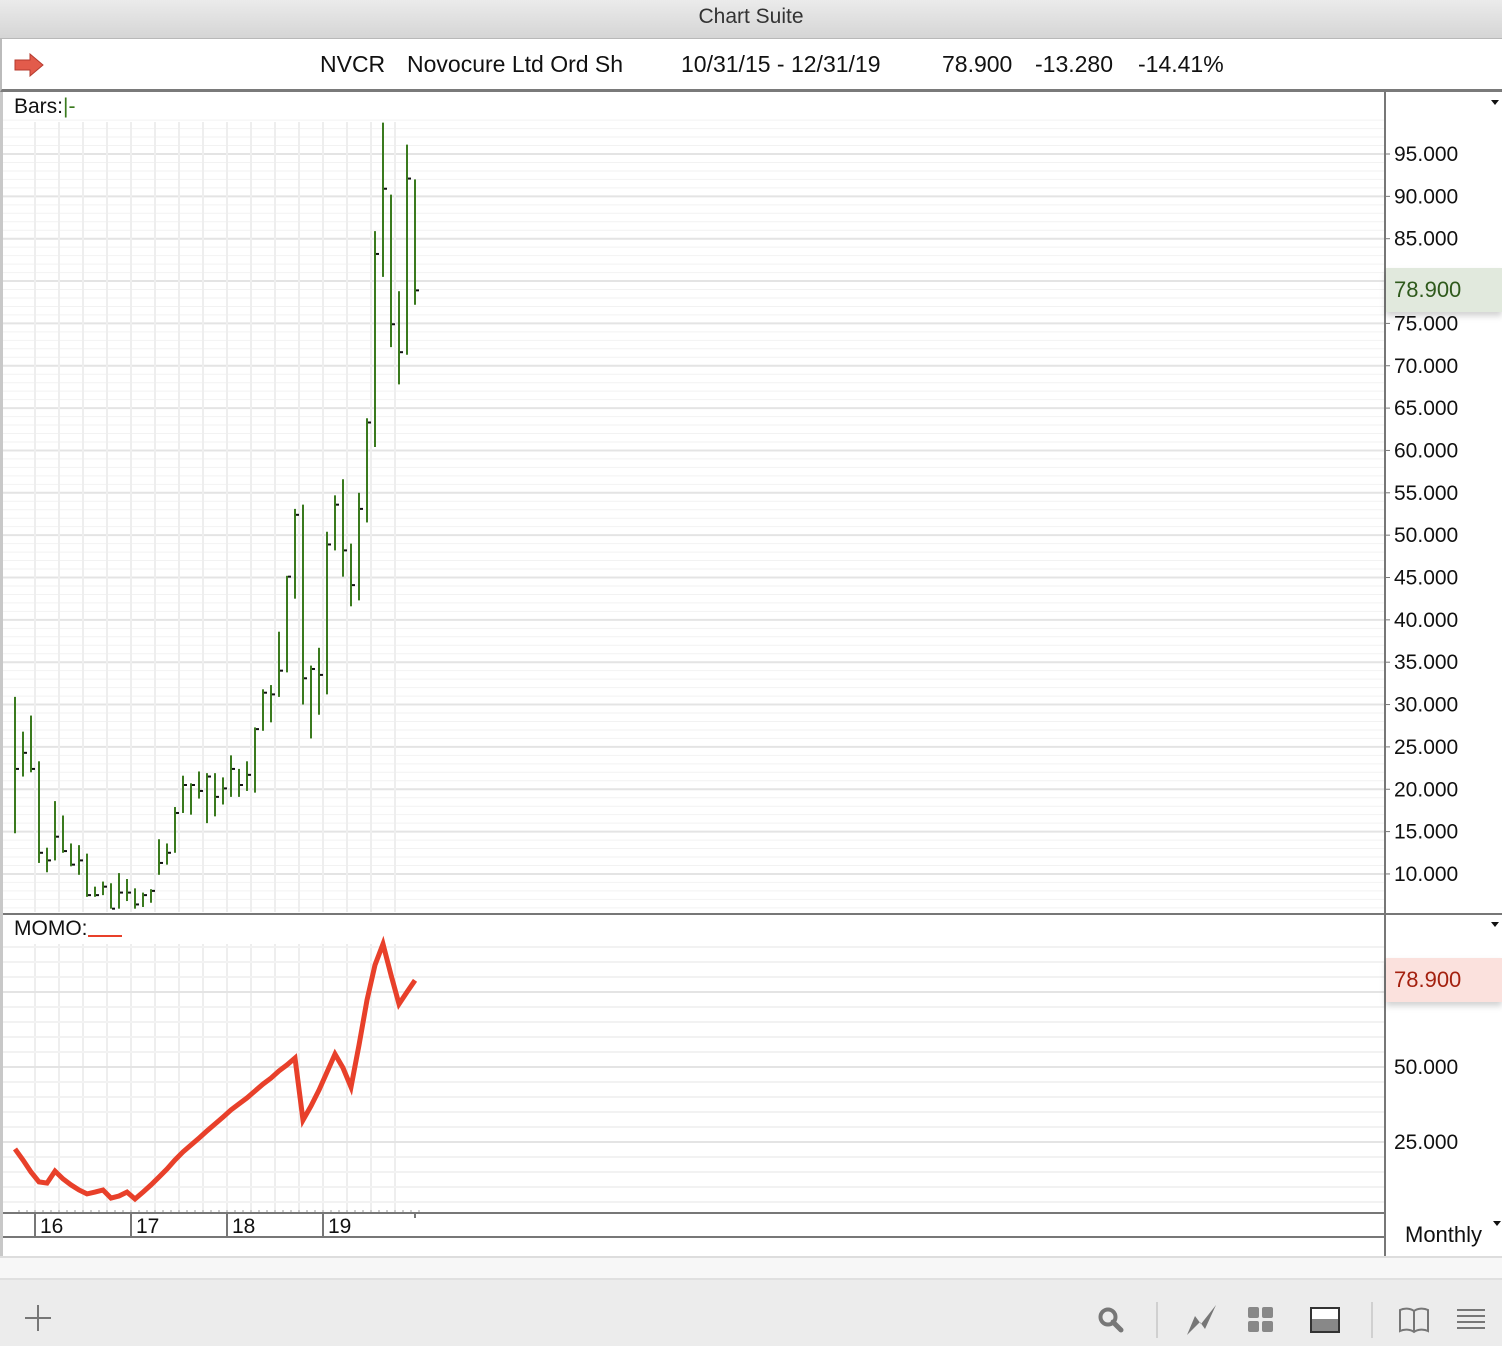 Image resolution: width=1502 pixels, height=1346 pixels. I want to click on price-panel-title: Bars:, so click(39, 106).